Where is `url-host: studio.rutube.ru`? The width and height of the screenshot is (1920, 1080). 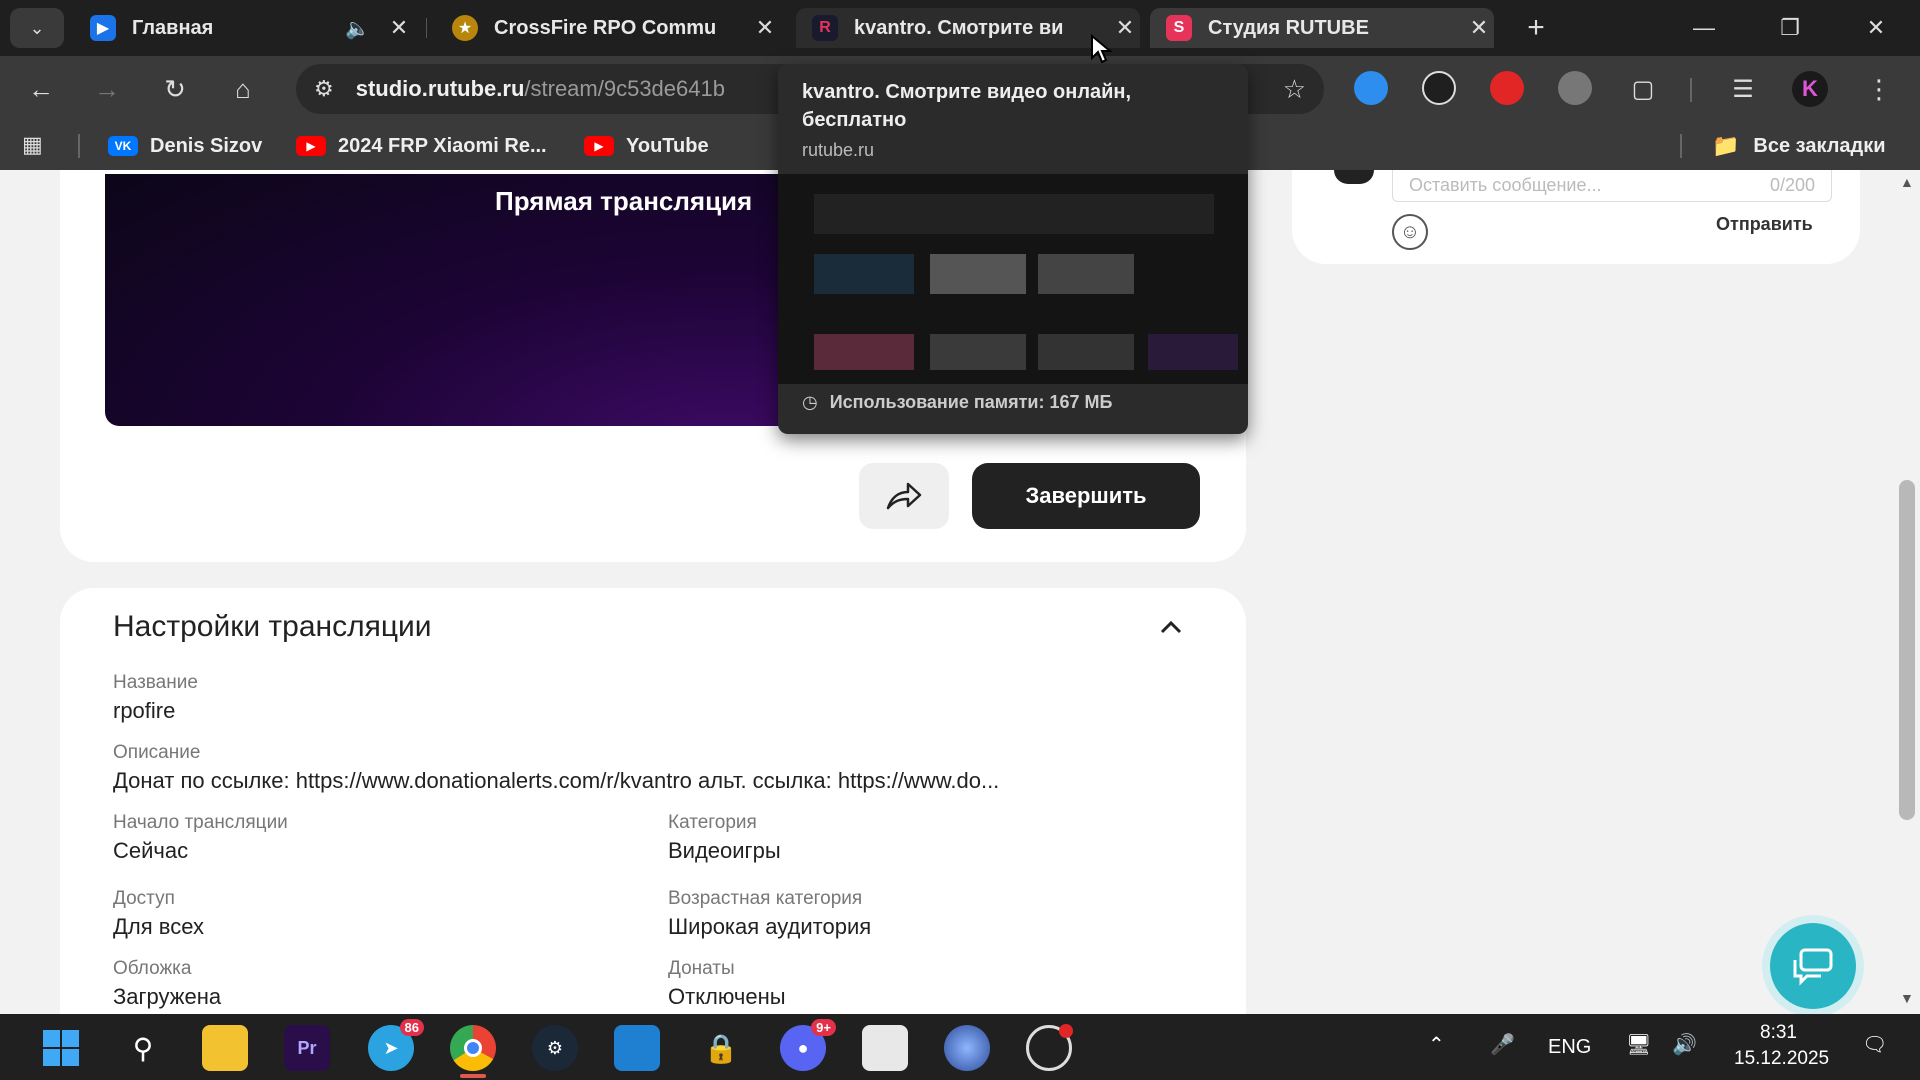
url-host: studio.rutube.ru is located at coordinates (440, 88).